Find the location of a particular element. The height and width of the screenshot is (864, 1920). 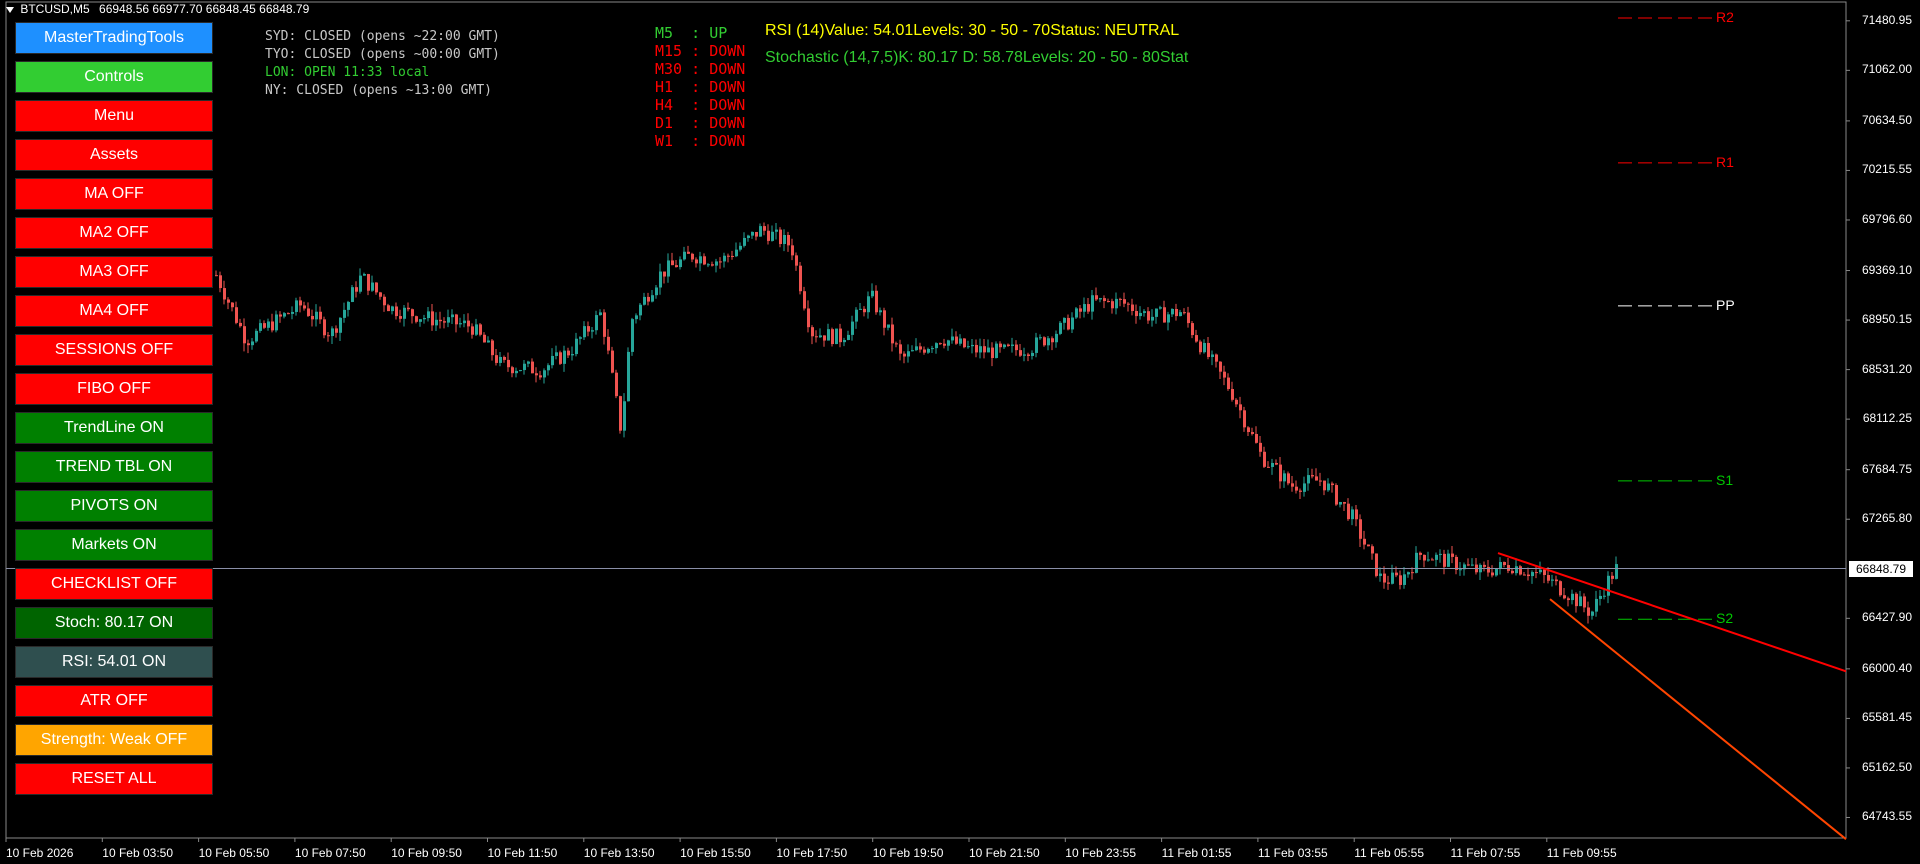

atr-off-button: ATR OFF is located at coordinates (114, 701).